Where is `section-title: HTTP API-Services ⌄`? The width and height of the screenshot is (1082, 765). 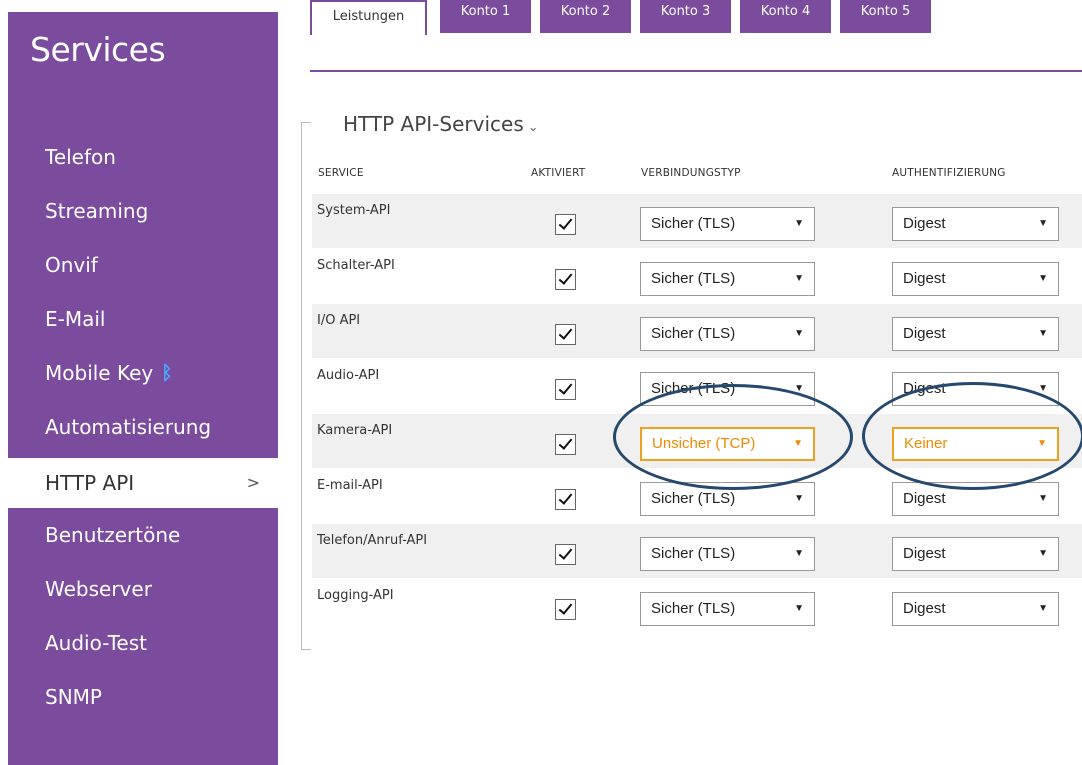
section-title: HTTP API-Services ⌄ is located at coordinates (441, 124).